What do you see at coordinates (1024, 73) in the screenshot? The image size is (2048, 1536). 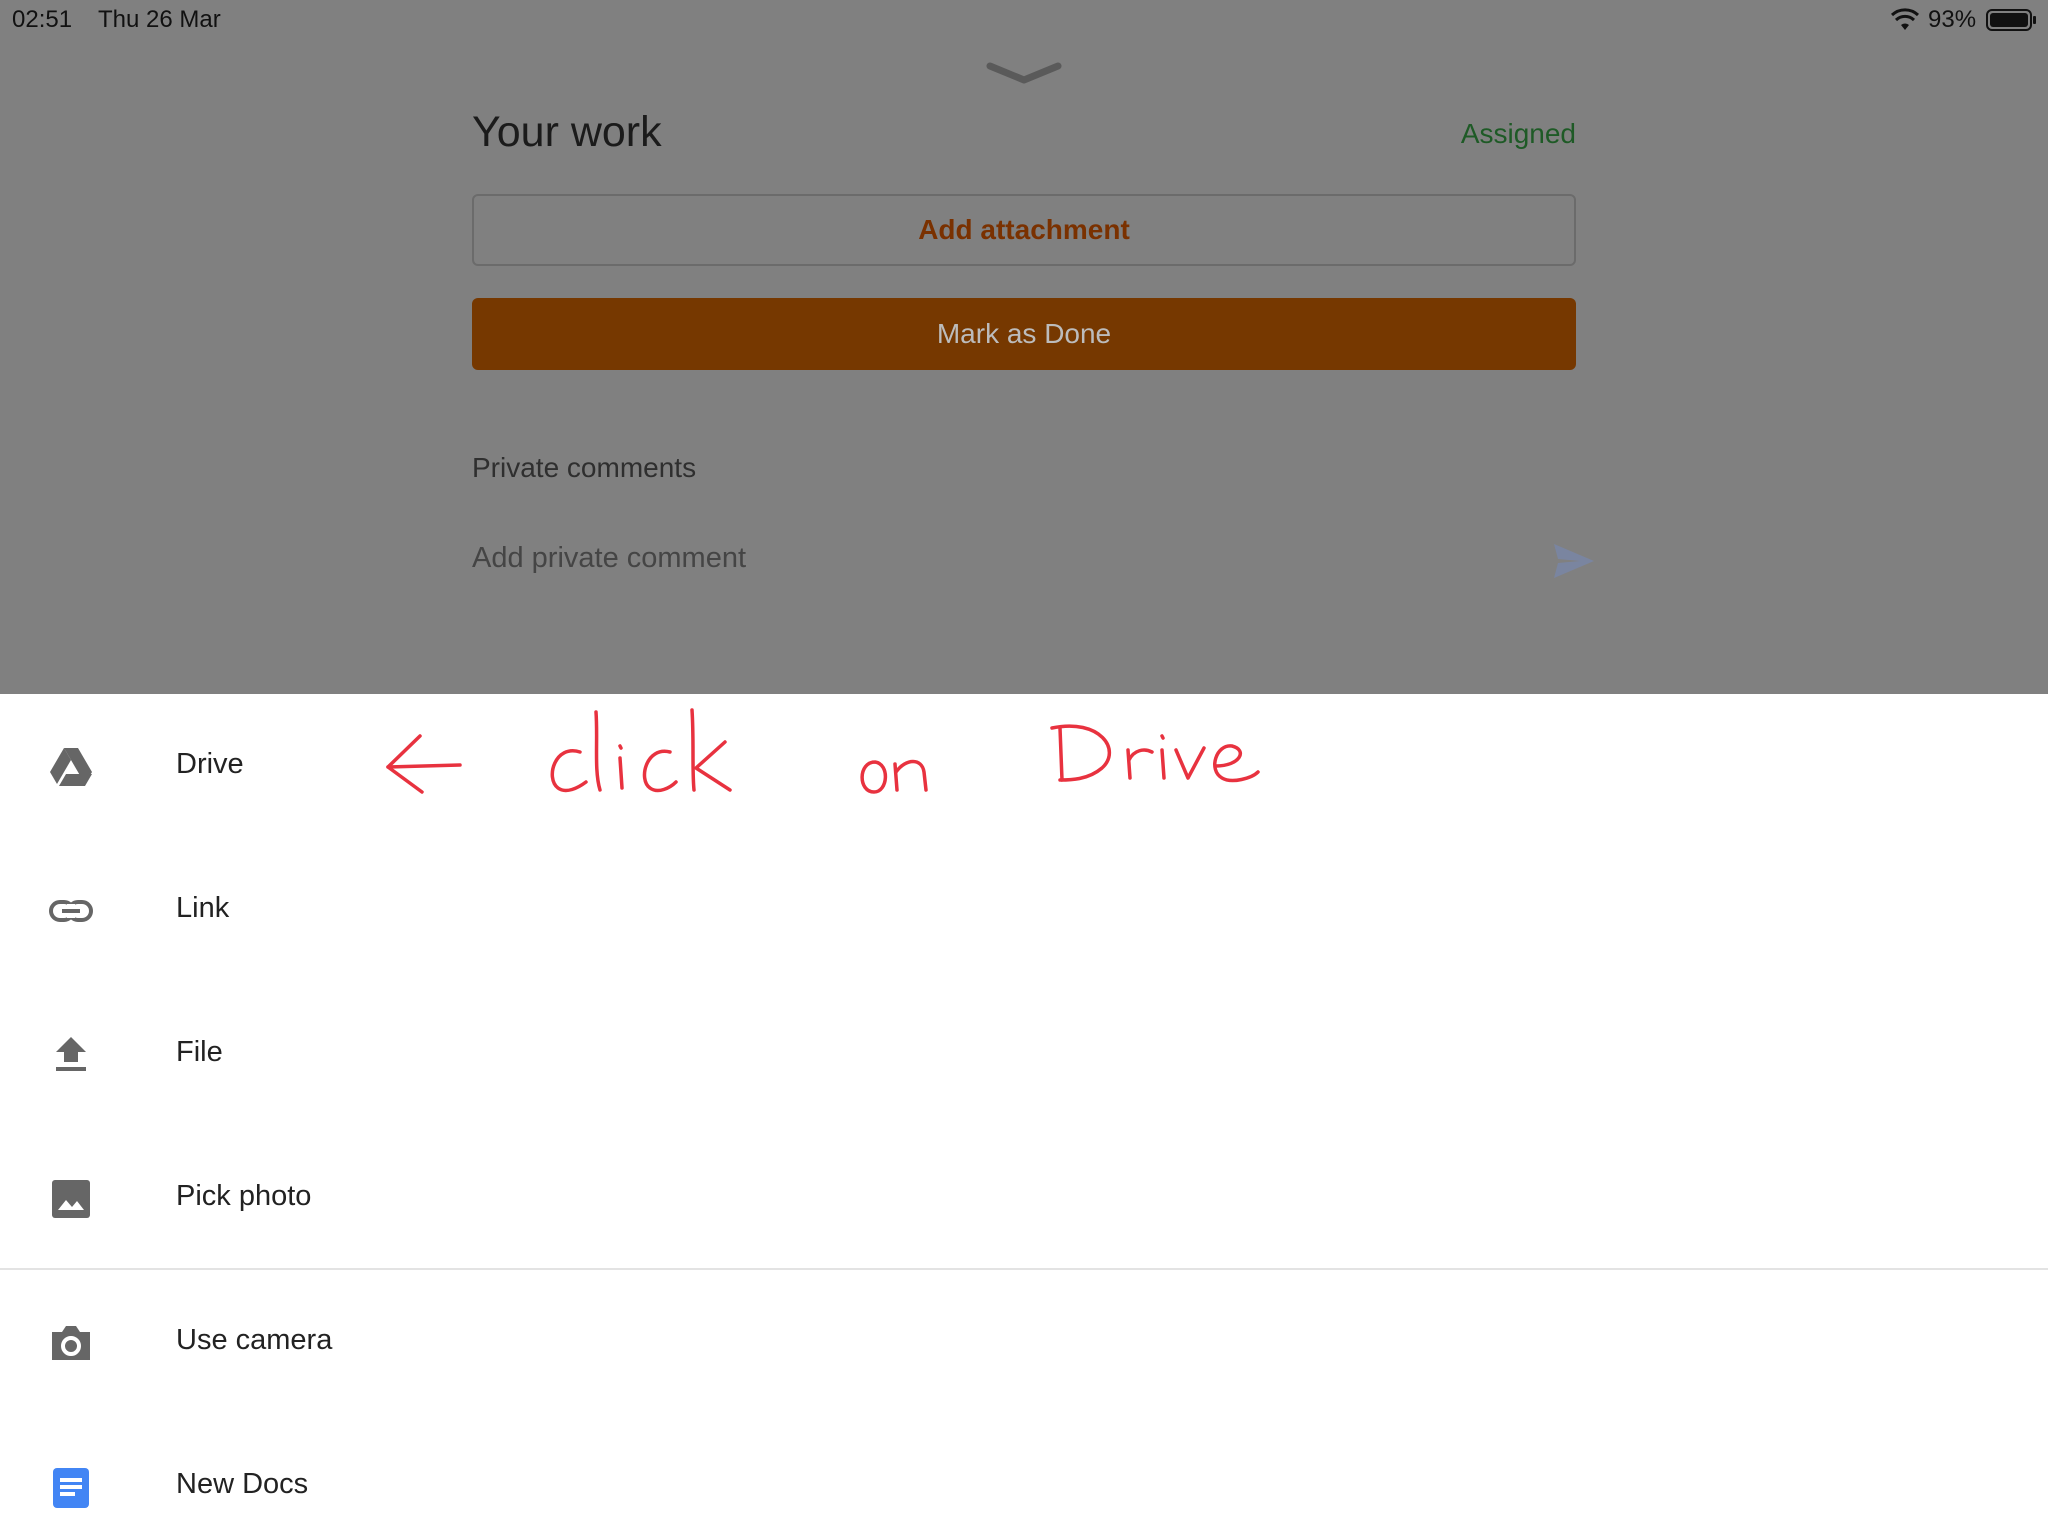 I see `collapse-chevron-icon` at bounding box center [1024, 73].